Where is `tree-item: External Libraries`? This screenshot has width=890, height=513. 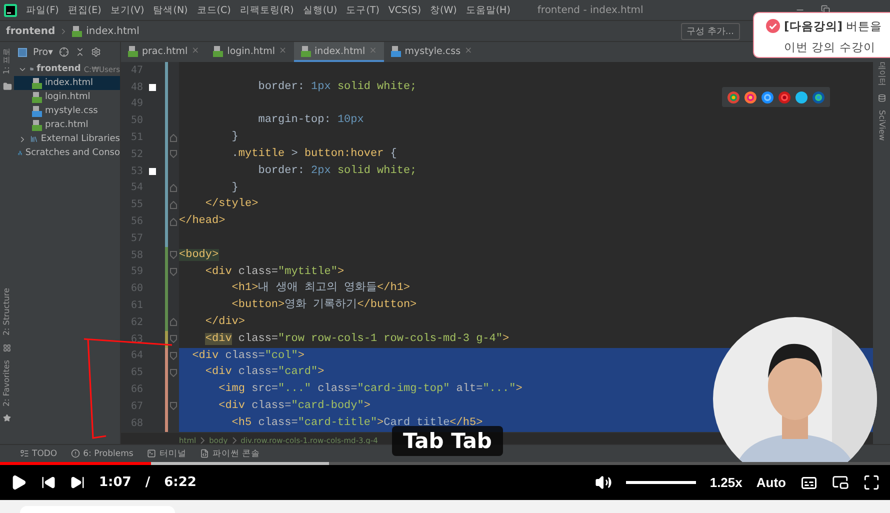 tree-item: External Libraries is located at coordinates (67, 139).